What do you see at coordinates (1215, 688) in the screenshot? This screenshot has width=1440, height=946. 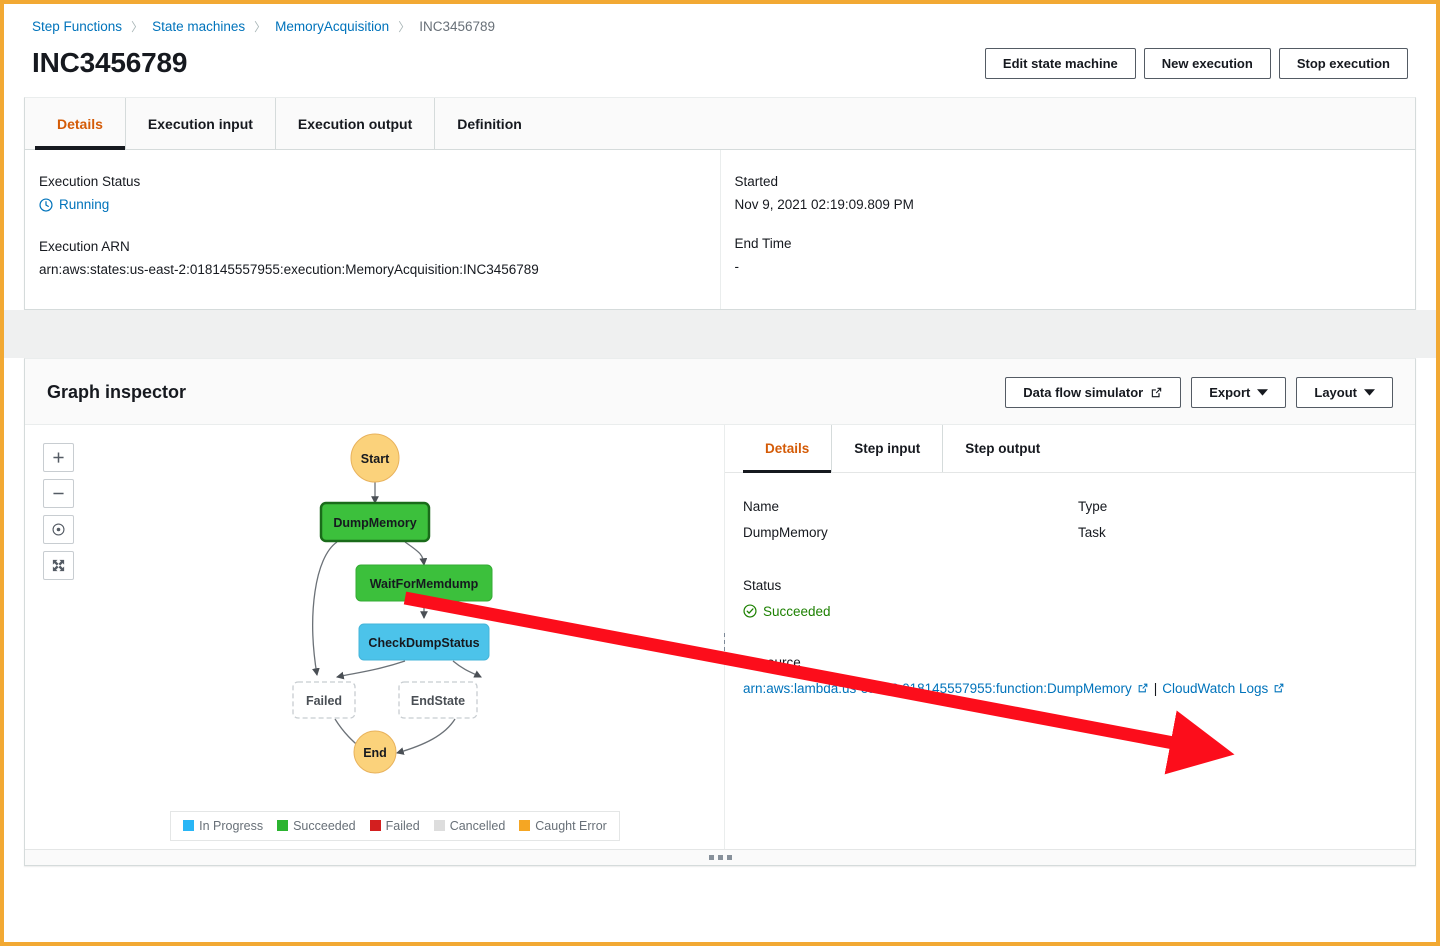 I see `cloudwatch-logs-link: CloudWatch Logs` at bounding box center [1215, 688].